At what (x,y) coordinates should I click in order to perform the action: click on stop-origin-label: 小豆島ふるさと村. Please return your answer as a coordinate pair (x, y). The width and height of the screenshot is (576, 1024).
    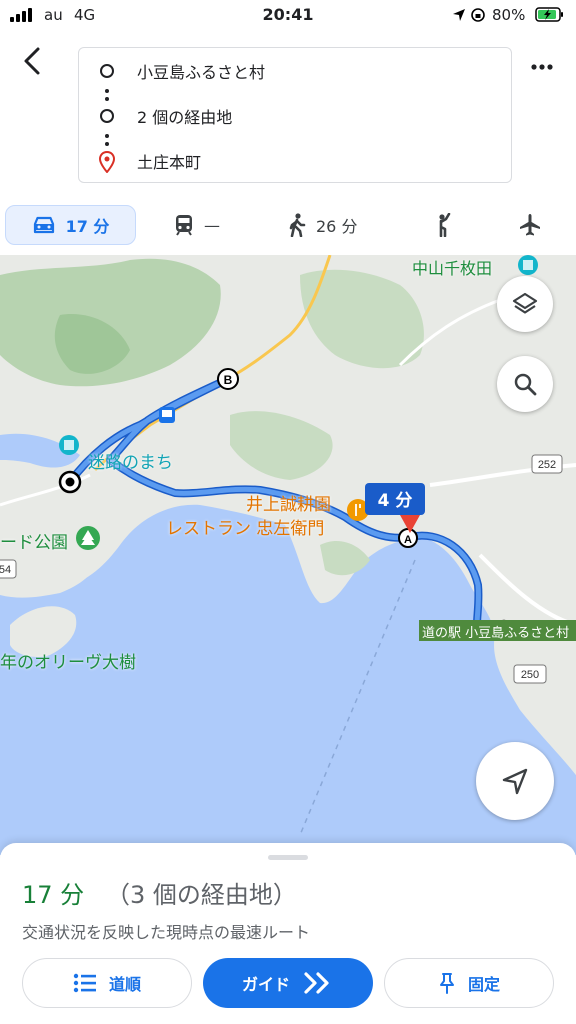
    Looking at the image, I should click on (201, 72).